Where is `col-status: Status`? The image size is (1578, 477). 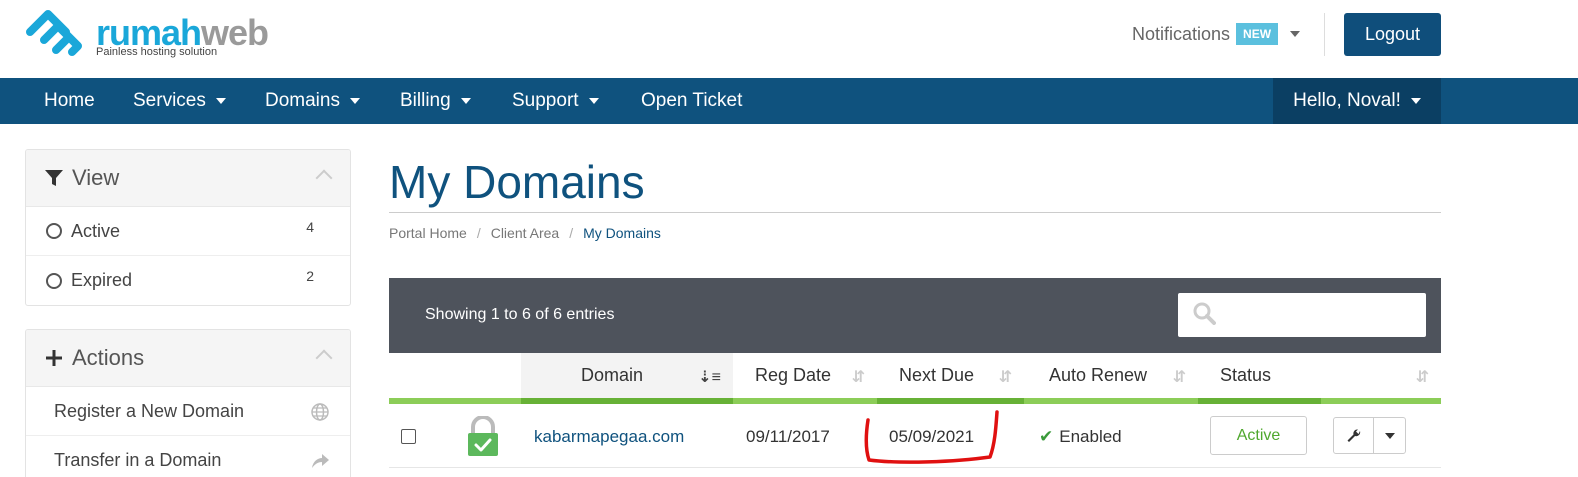 col-status: Status is located at coordinates (1259, 378).